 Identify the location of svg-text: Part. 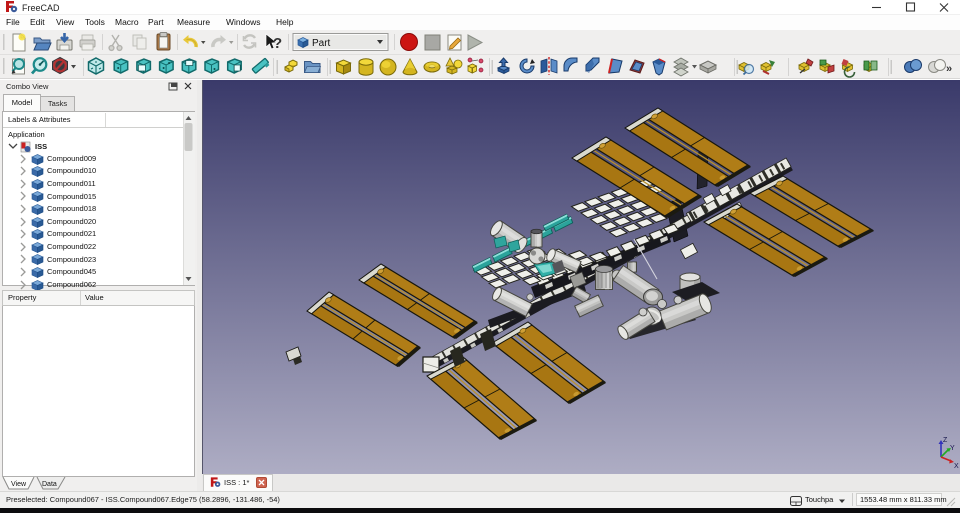
(321, 43).